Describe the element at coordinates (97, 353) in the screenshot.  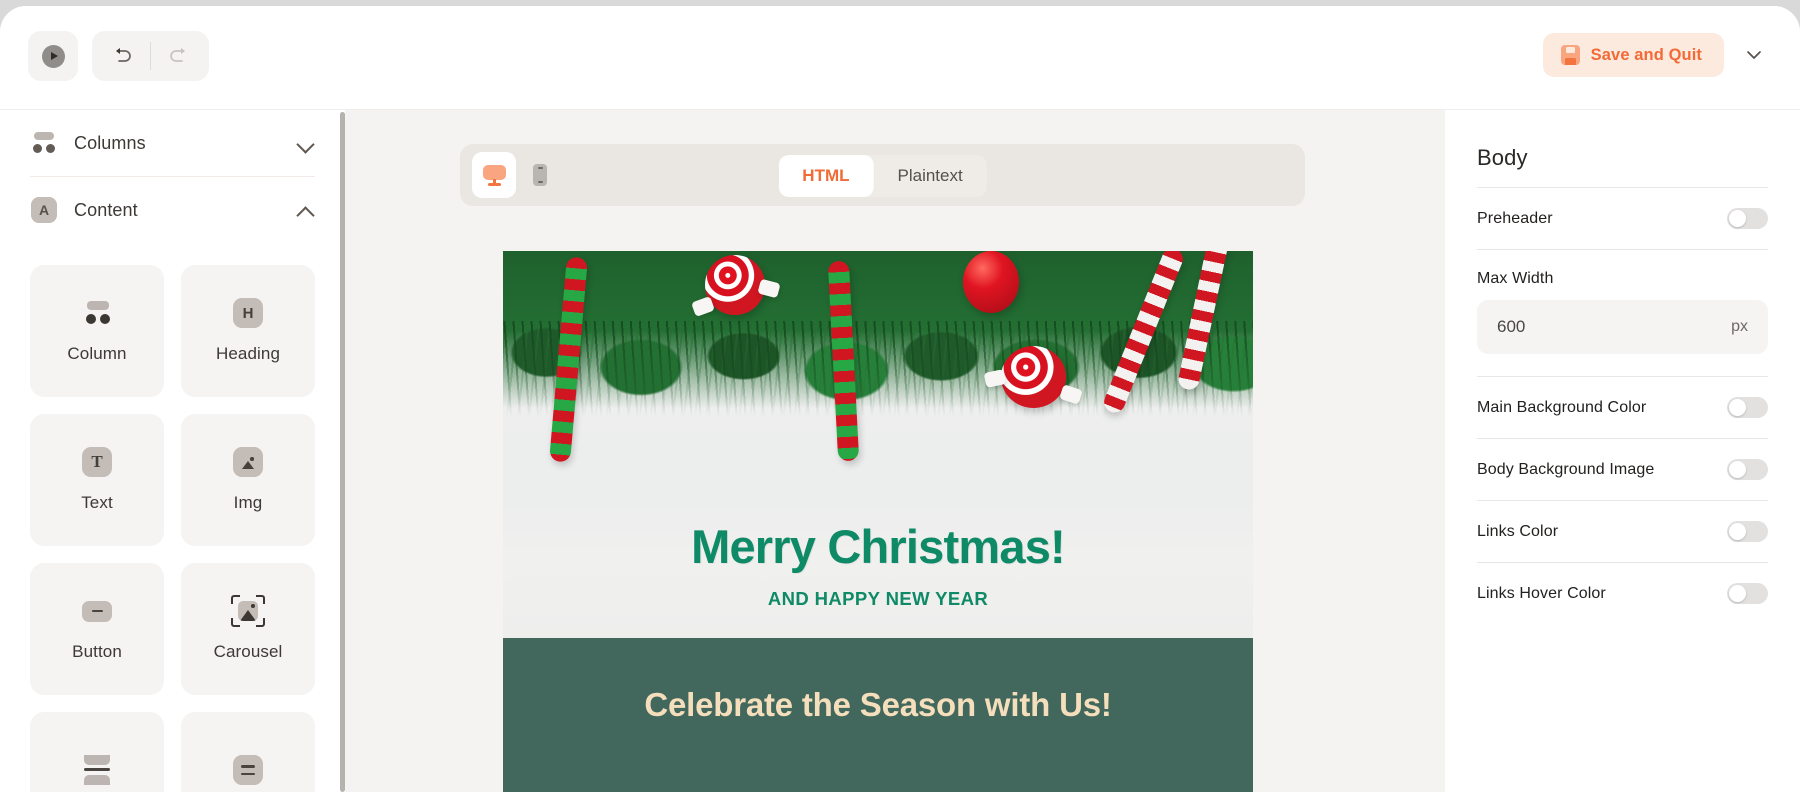
I see `block-column-label: Column` at that location.